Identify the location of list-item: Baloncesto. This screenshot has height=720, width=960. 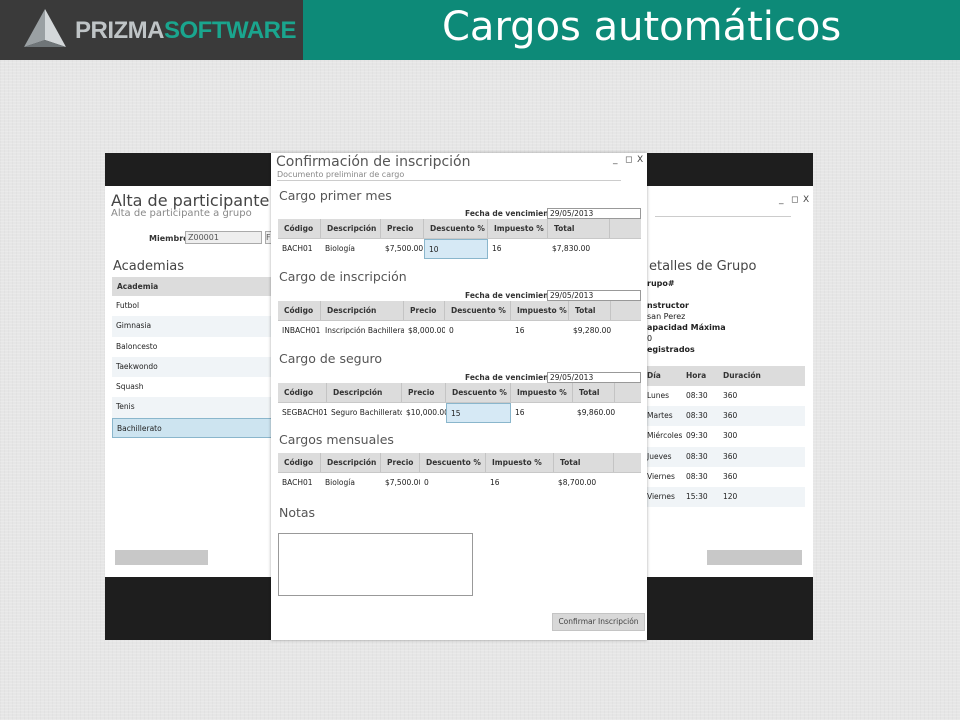
(193, 347).